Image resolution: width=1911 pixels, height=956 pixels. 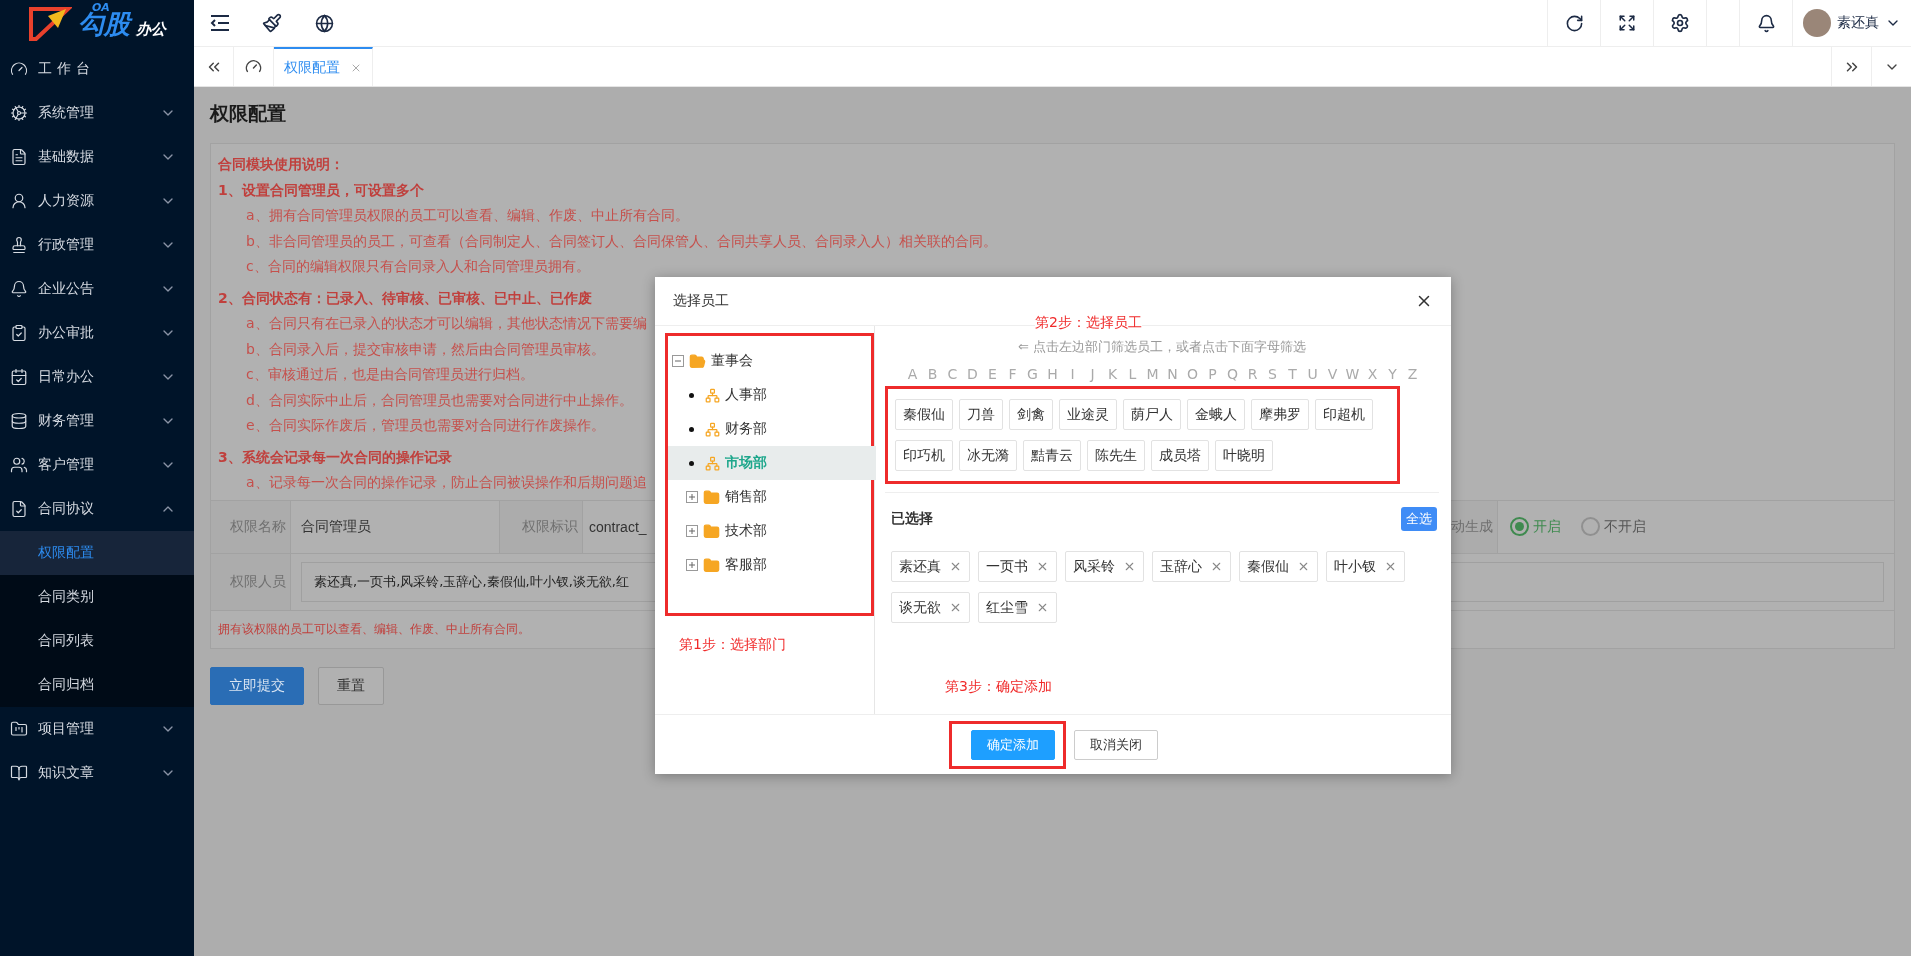 What do you see at coordinates (1613, 526) in the screenshot?
I see `radio-option: 不开启` at bounding box center [1613, 526].